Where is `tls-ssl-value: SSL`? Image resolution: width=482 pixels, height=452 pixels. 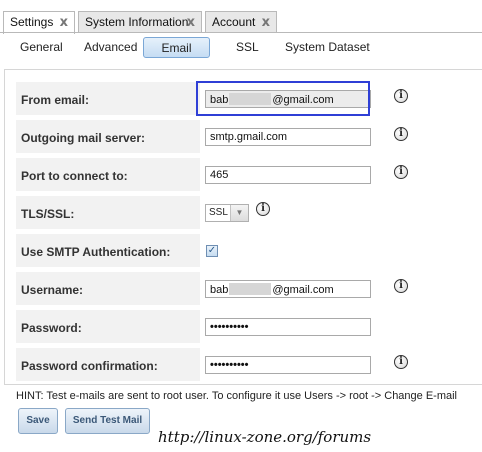 tls-ssl-value: SSL is located at coordinates (218, 212).